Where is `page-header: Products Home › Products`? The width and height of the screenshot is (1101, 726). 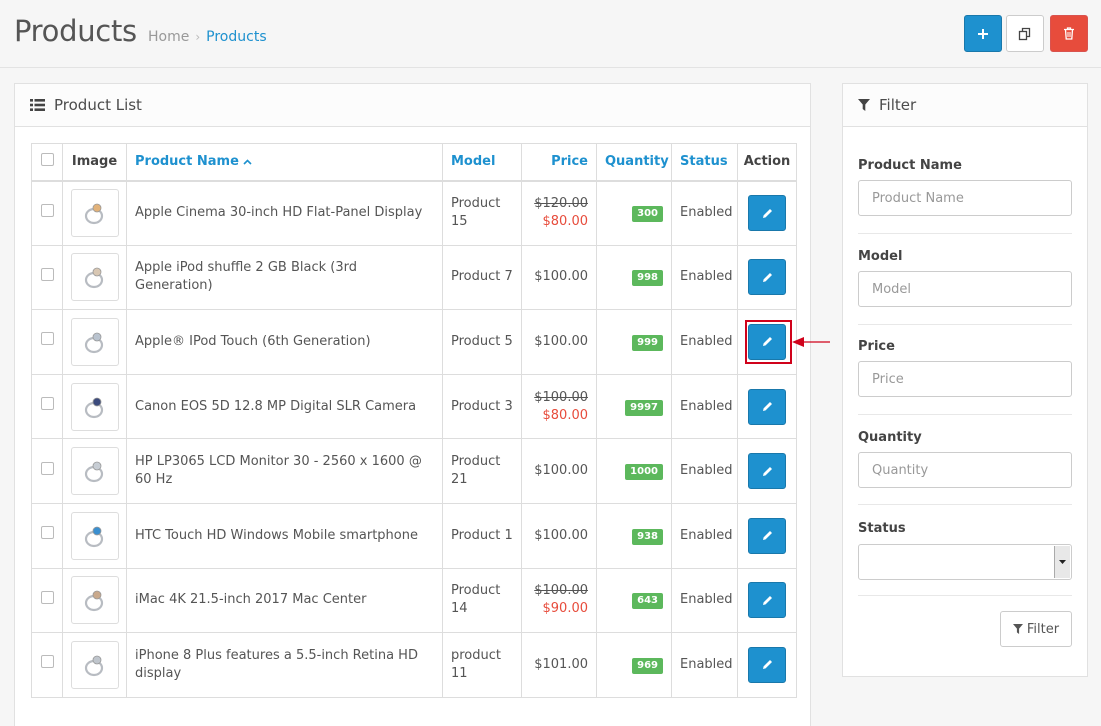
page-header: Products Home › Products is located at coordinates (550, 34).